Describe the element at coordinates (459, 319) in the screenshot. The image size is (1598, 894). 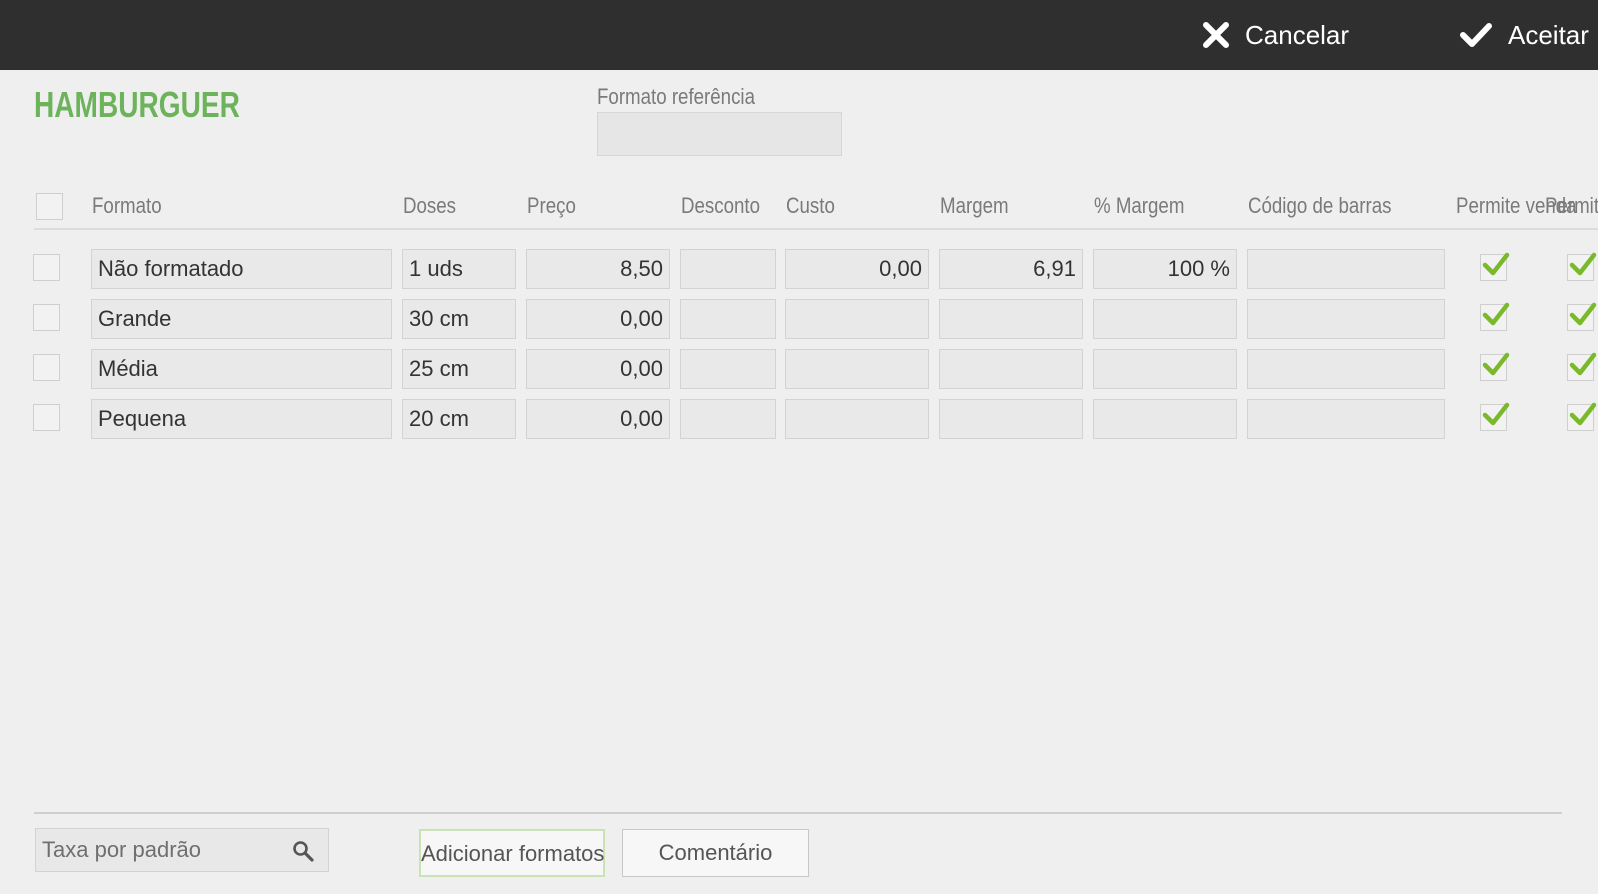
I see `doses-field: 30 cm` at that location.